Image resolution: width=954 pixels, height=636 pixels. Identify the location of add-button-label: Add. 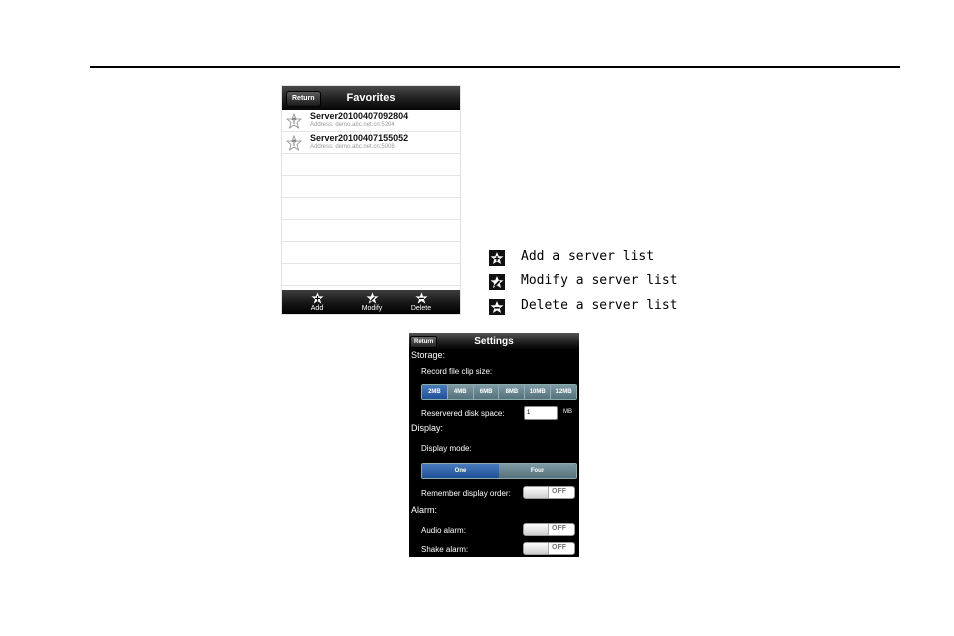
(317, 308).